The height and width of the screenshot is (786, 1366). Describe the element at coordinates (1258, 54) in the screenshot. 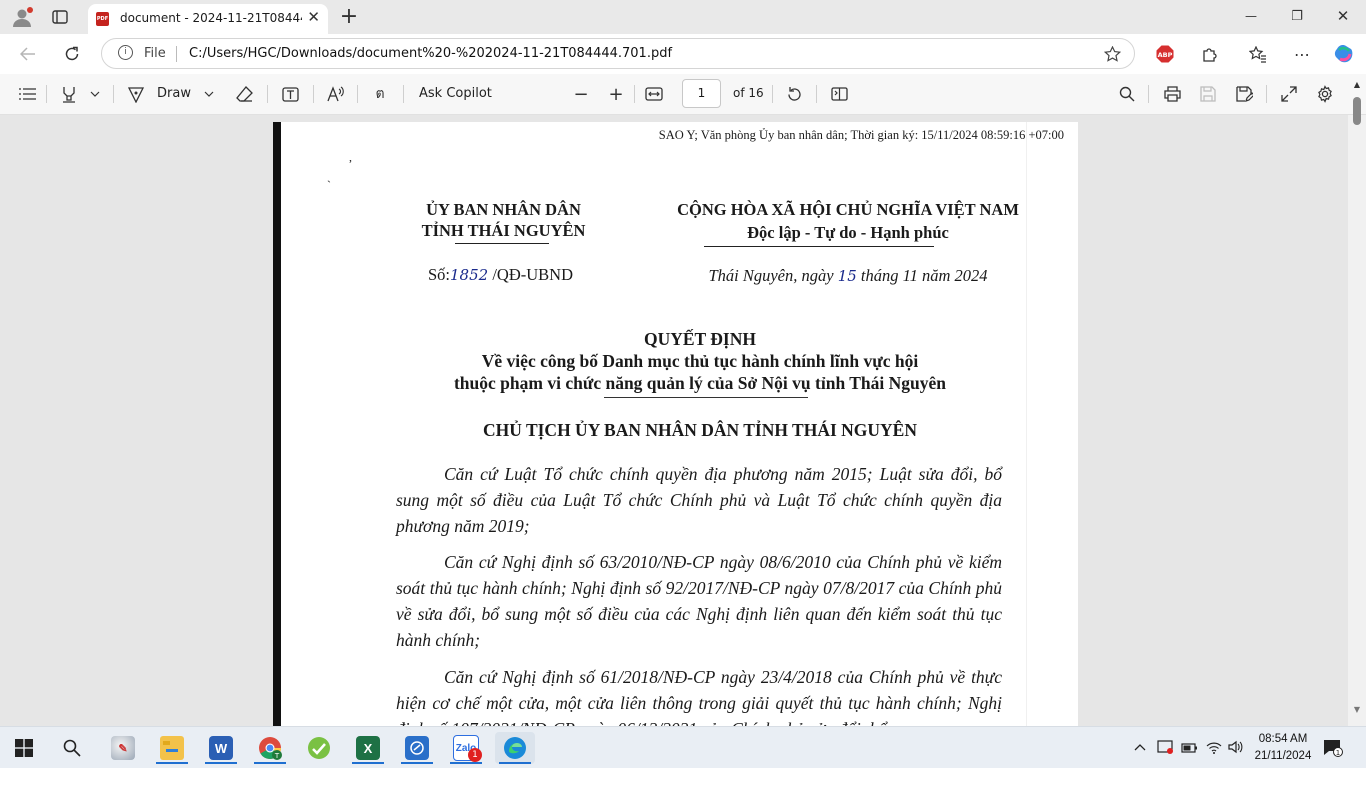

I see `favorites-icon` at that location.